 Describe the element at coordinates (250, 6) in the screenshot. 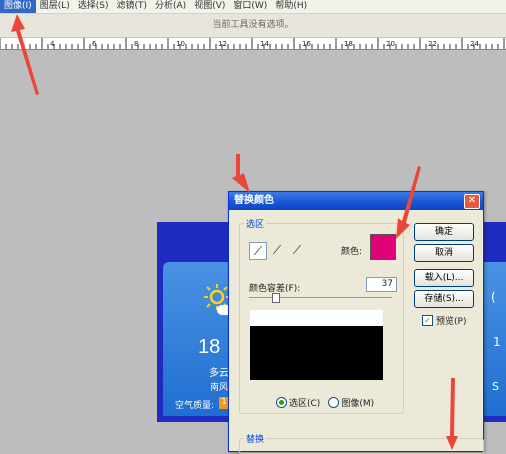

I see `menu-window: 窗口(W)` at that location.